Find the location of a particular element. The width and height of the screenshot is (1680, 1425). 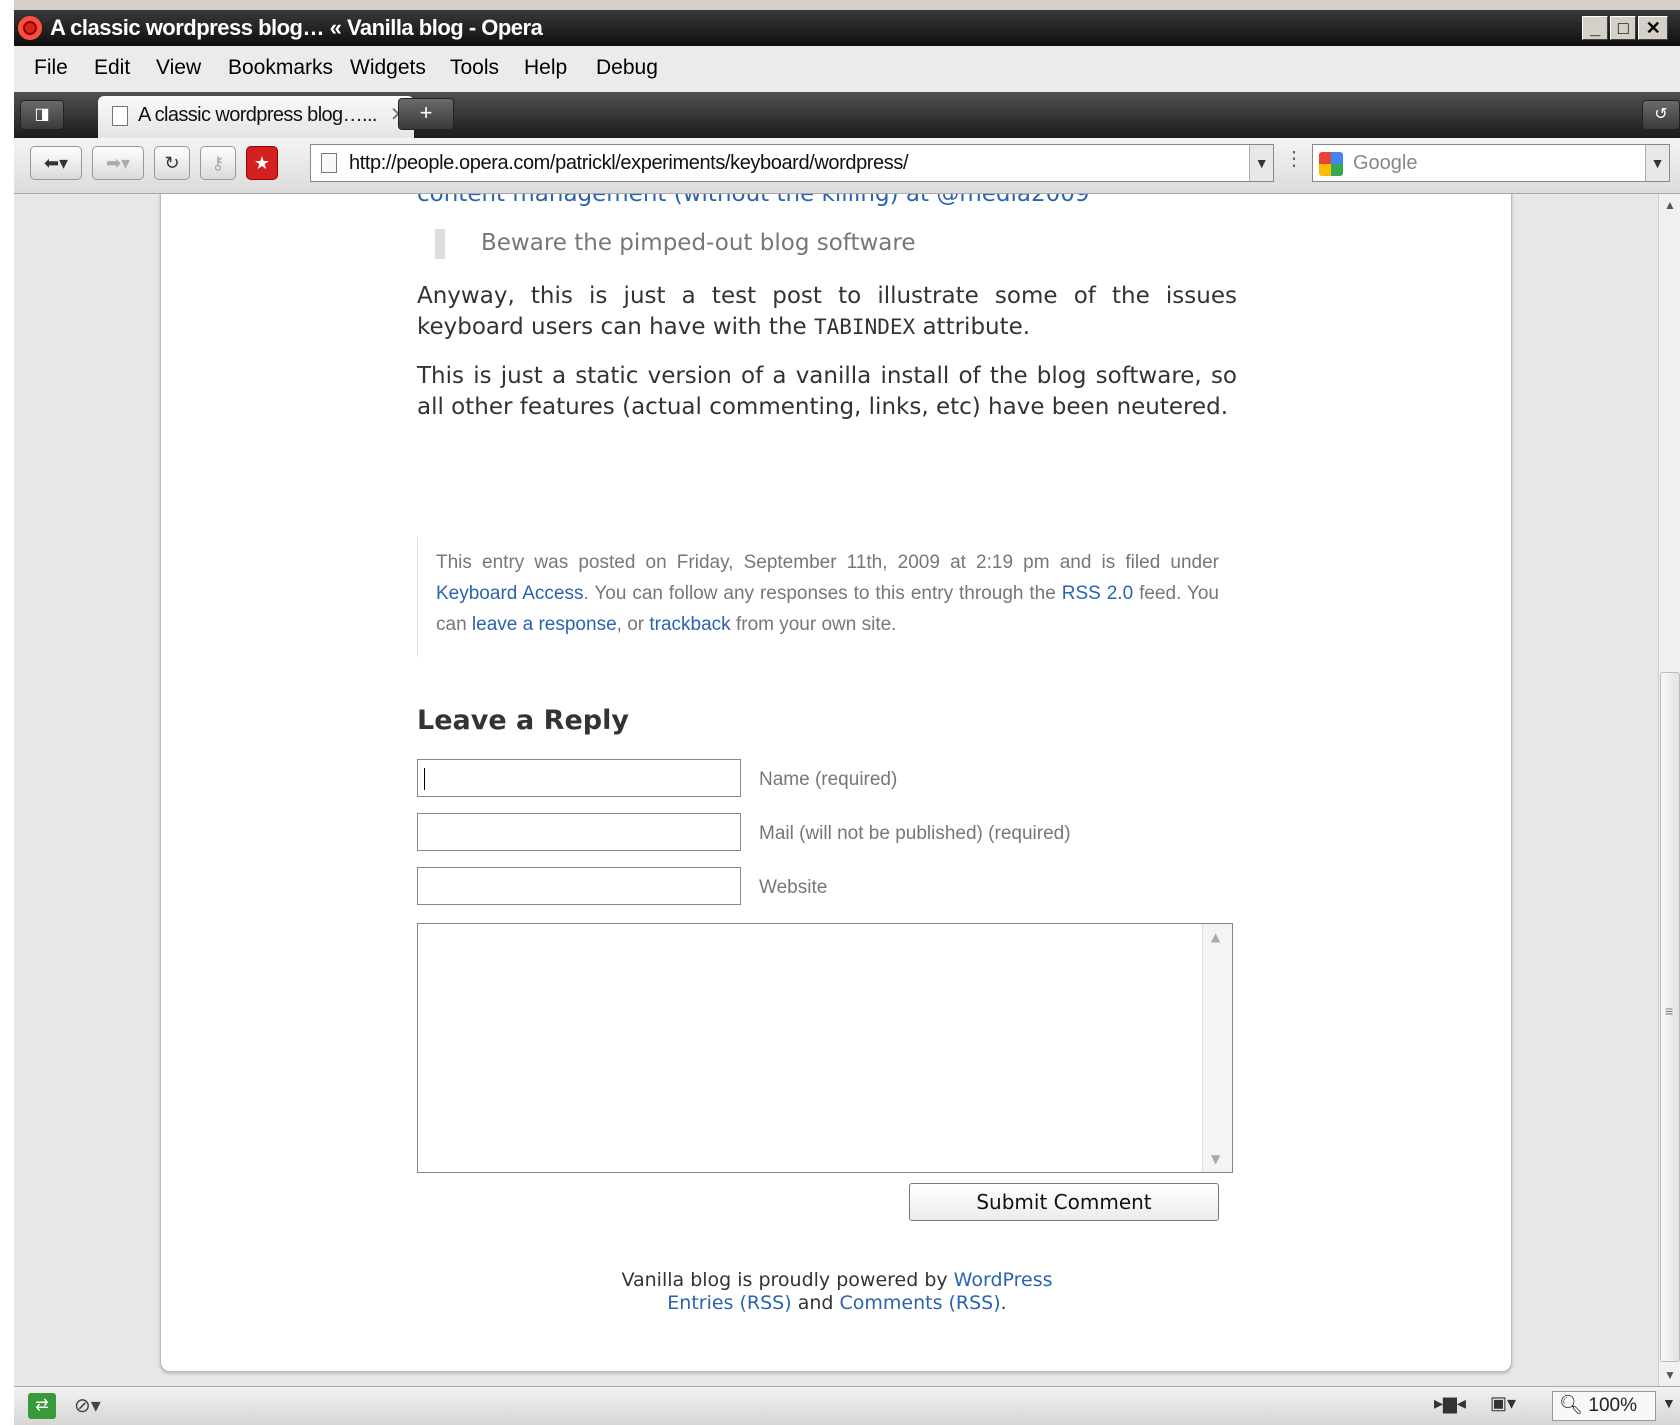

trackback-link: trackback is located at coordinates (689, 624).